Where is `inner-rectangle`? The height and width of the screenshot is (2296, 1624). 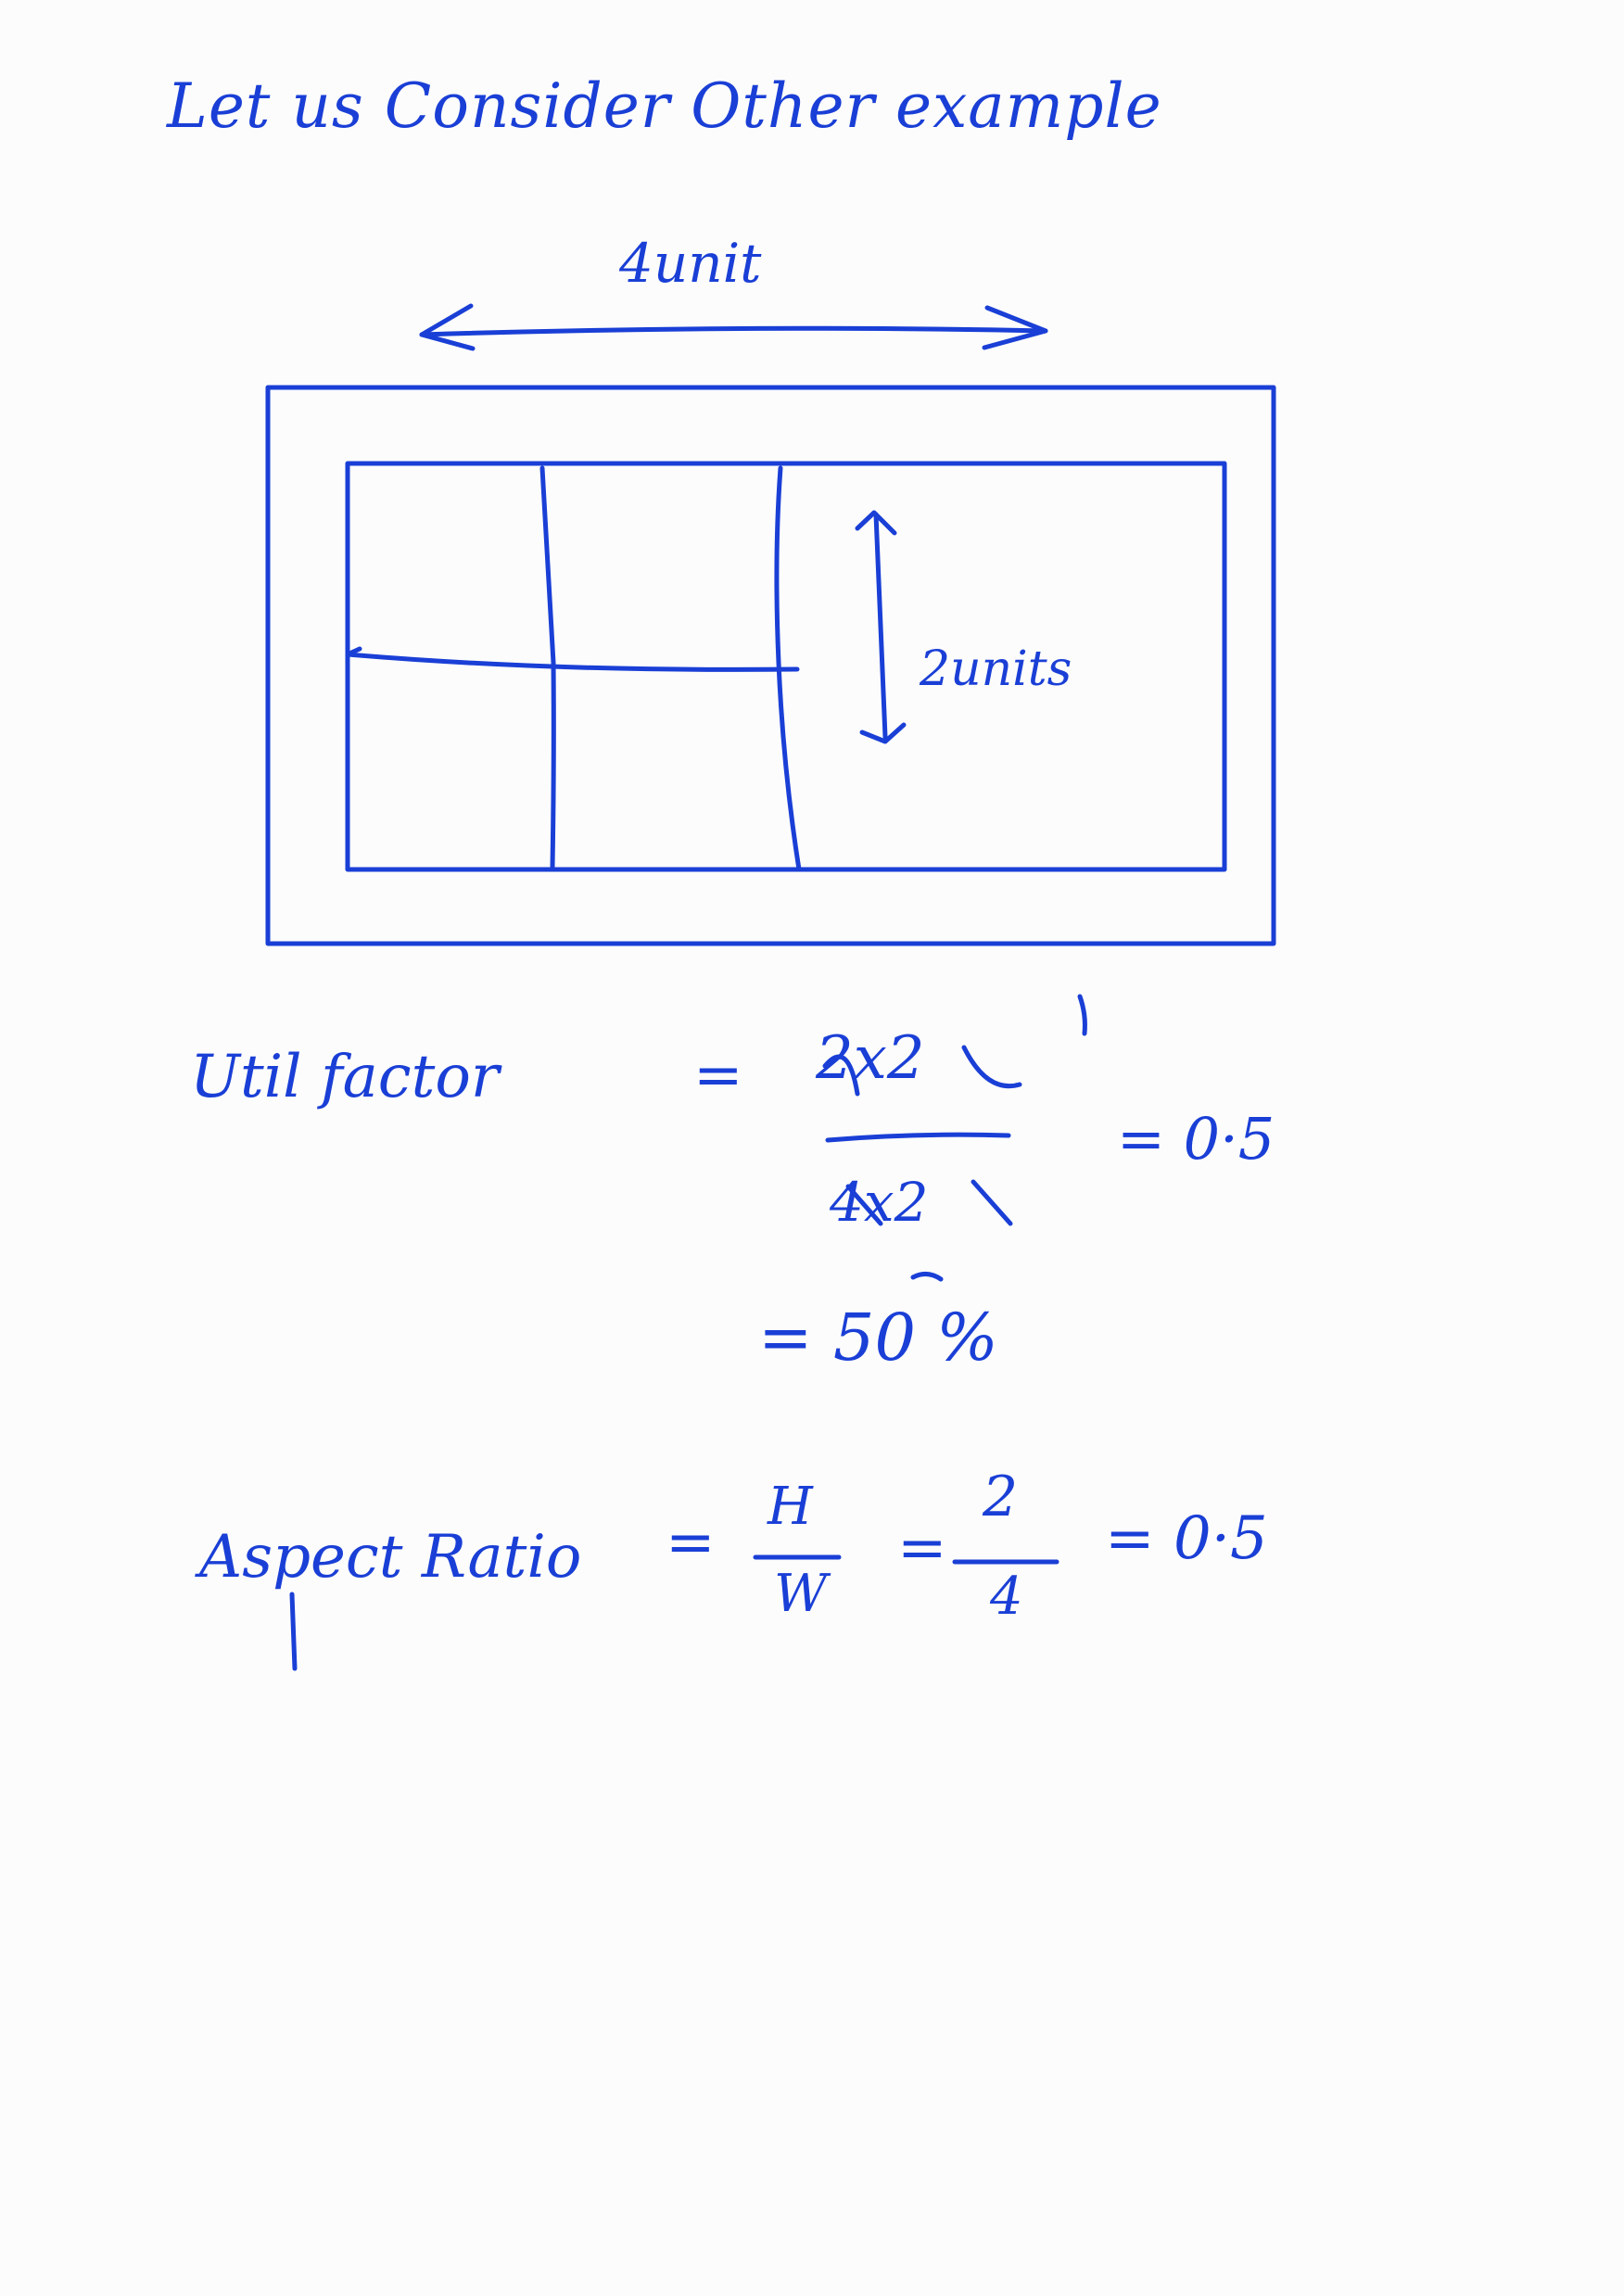
inner-rectangle is located at coordinates (786, 666).